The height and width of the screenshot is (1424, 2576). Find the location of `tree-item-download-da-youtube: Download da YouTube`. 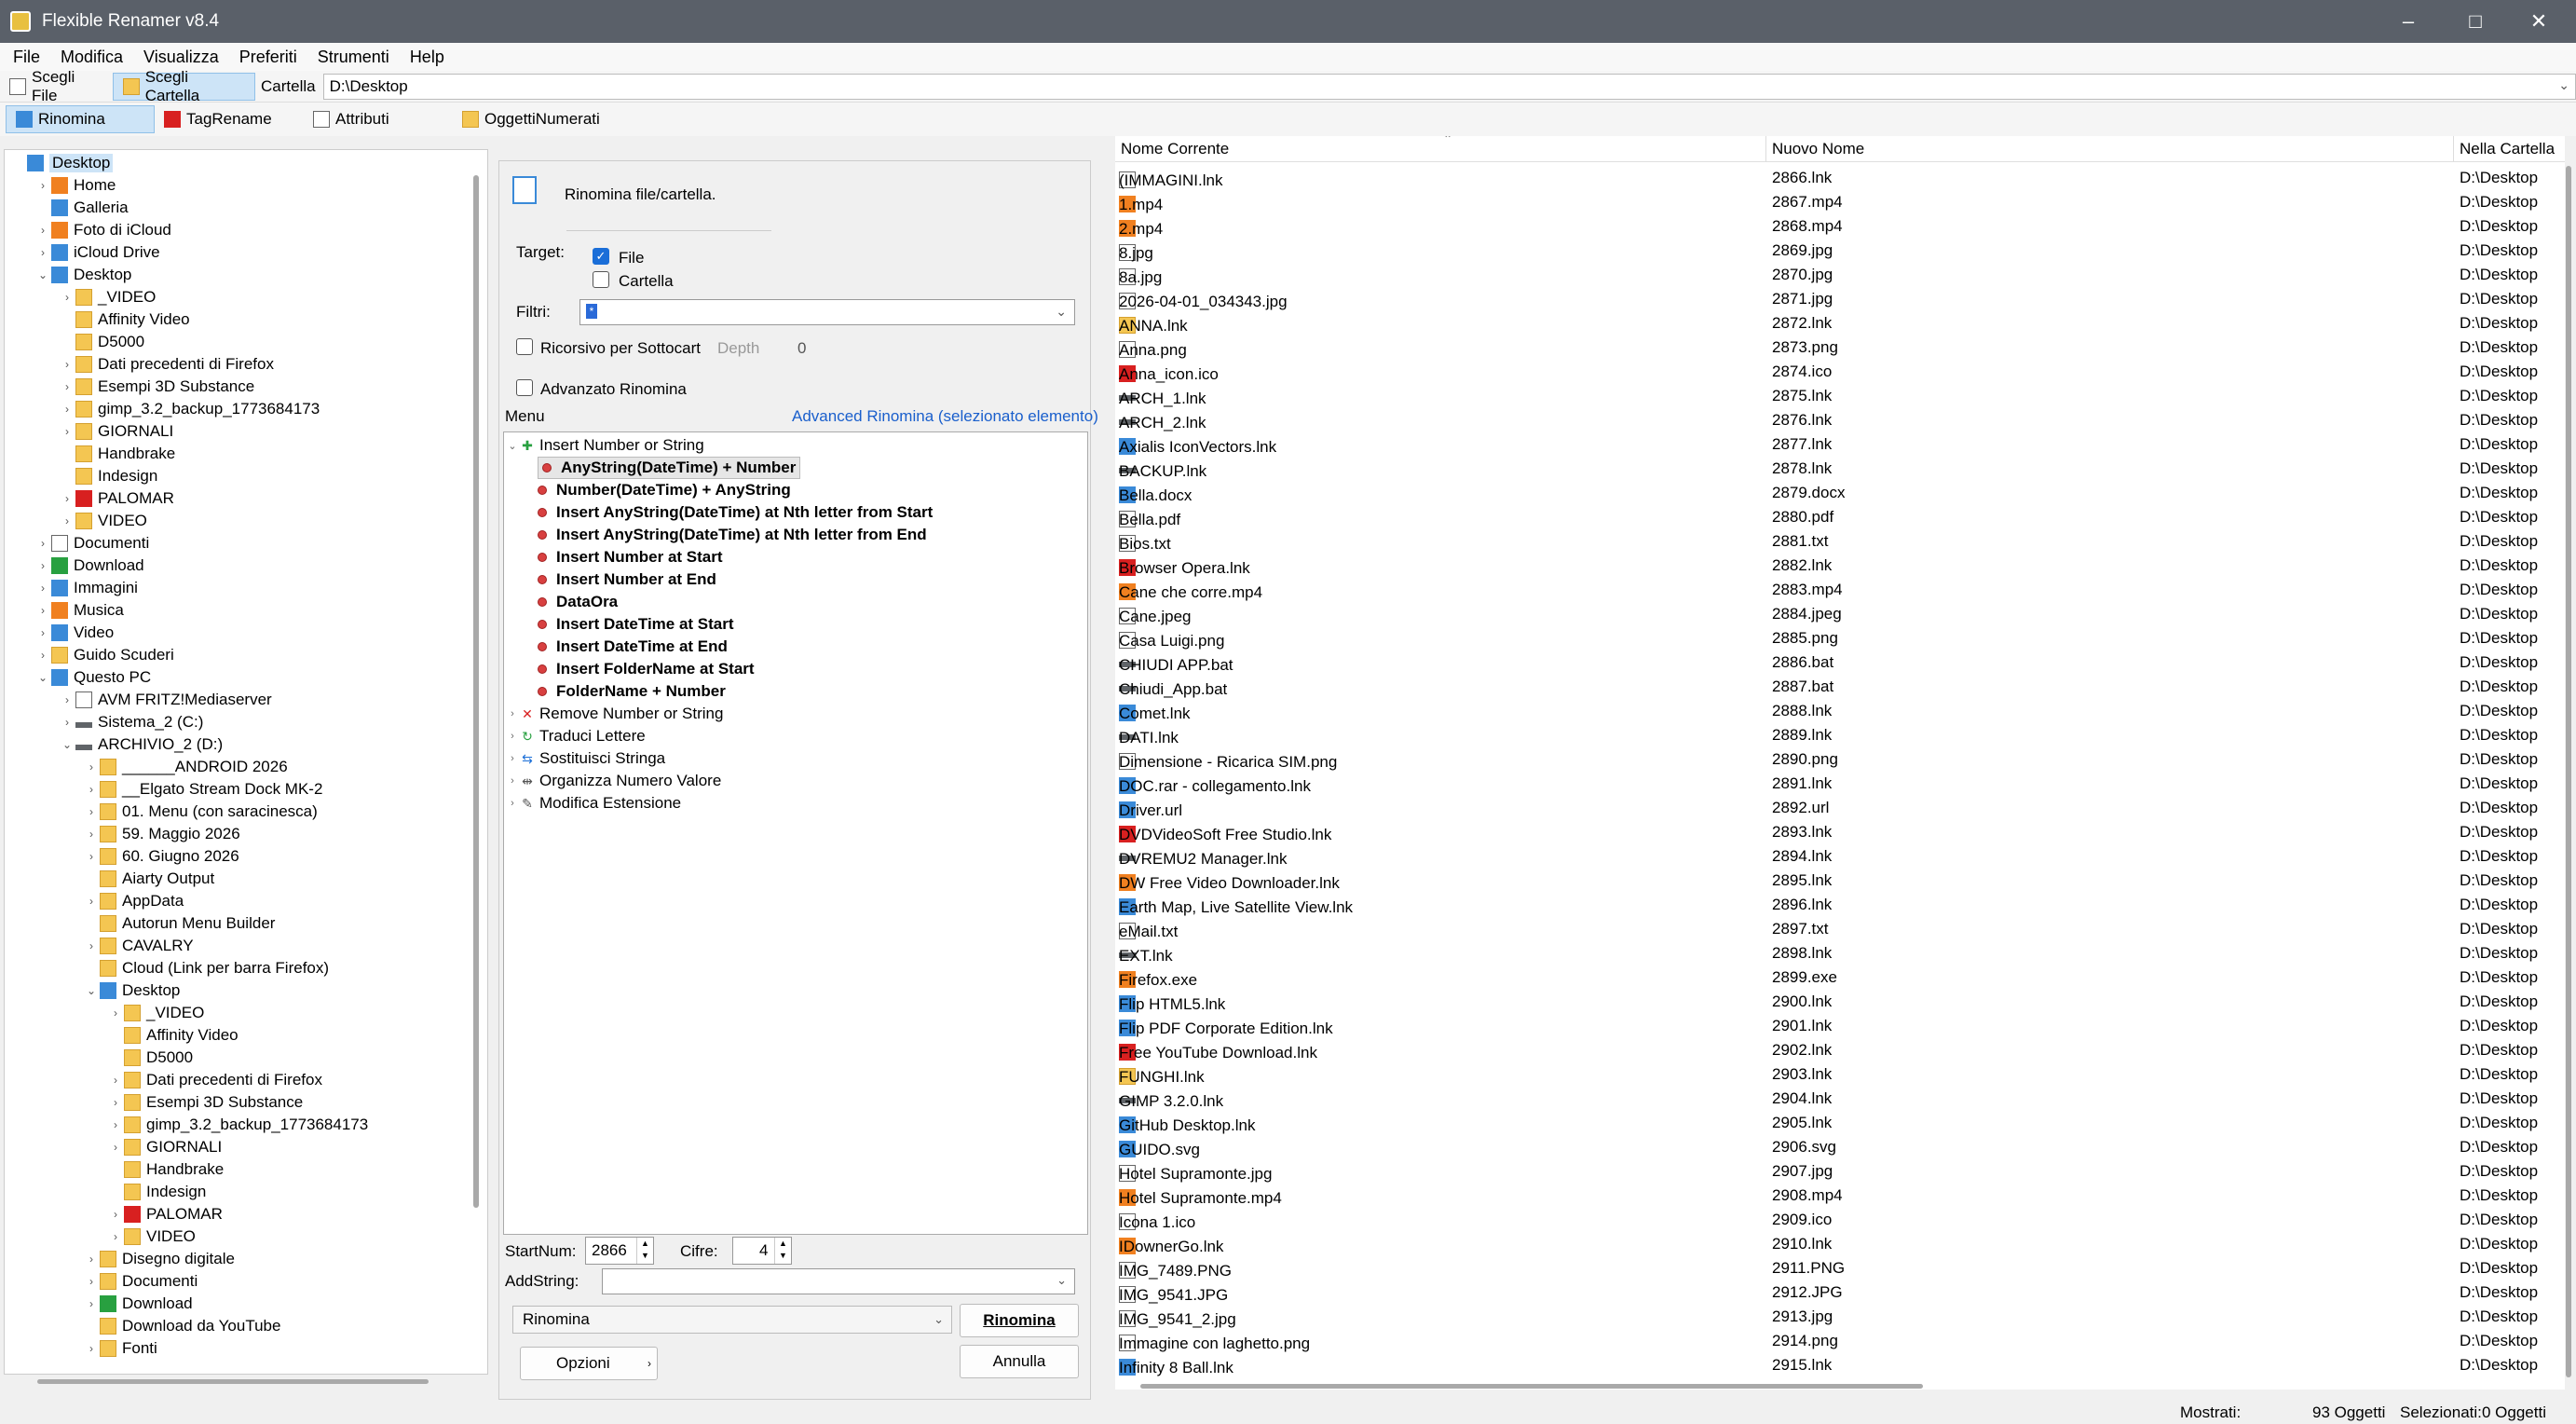

tree-item-download-da-youtube: Download da YouTube is located at coordinates (181, 1326).